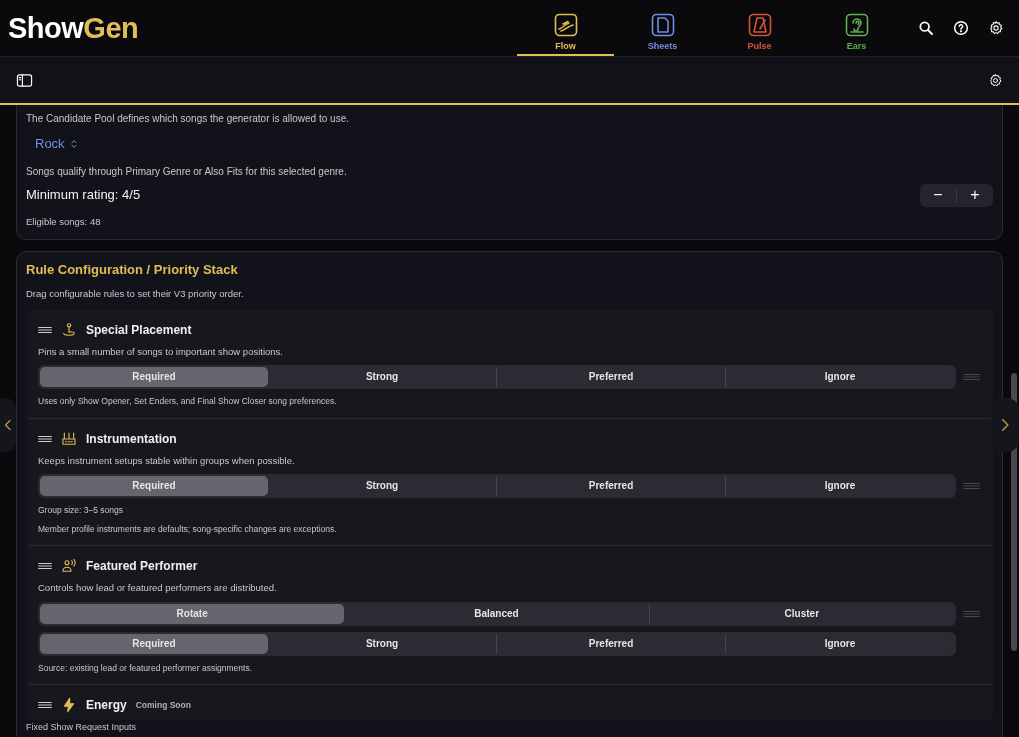 Image resolution: width=1019 pixels, height=737 pixels. Describe the element at coordinates (146, 668) in the screenshot. I see `rule-note: Source: existing lead or featured performer assignments.` at that location.